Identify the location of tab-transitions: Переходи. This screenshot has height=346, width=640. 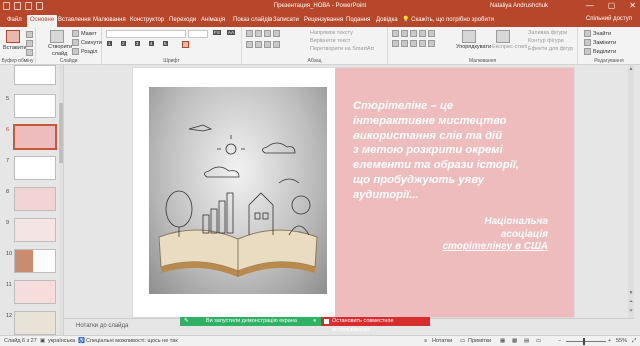
(182, 21).